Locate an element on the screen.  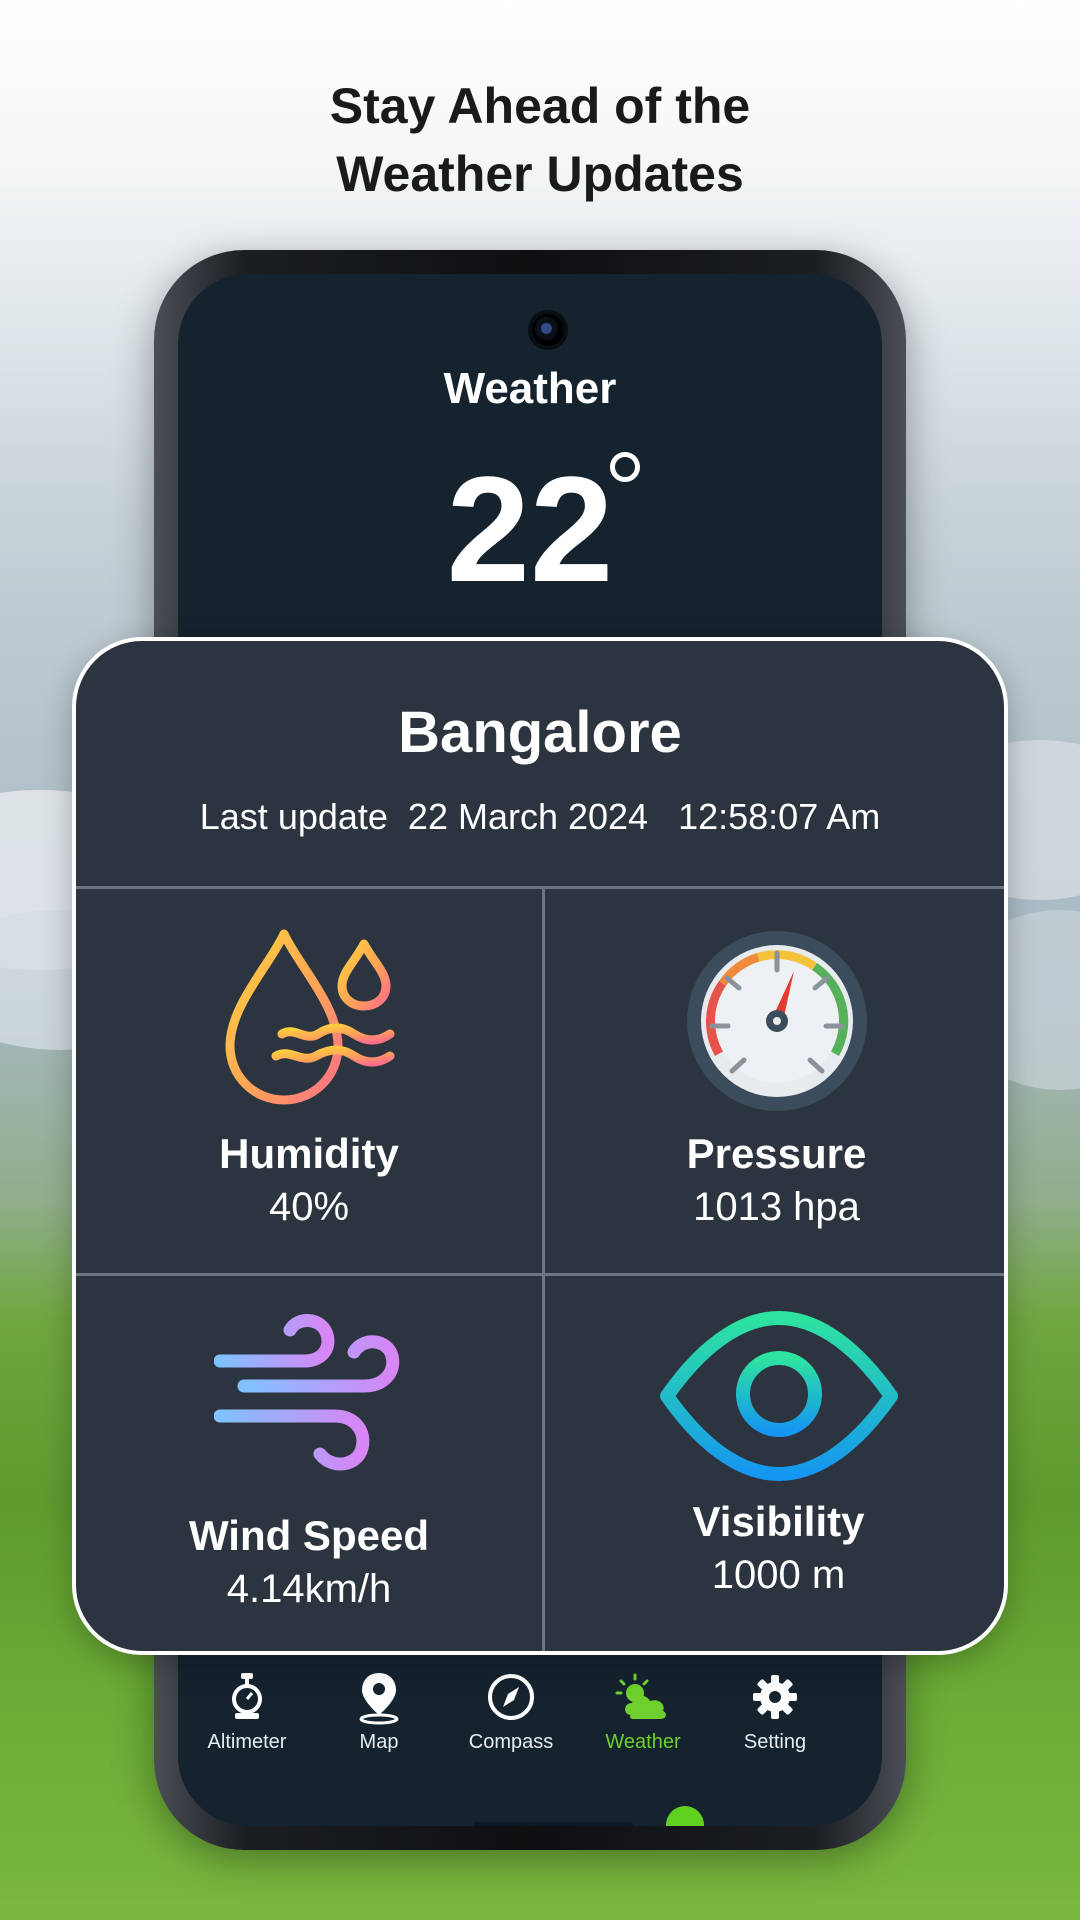
screen-title: Weather is located at coordinates (530, 388).